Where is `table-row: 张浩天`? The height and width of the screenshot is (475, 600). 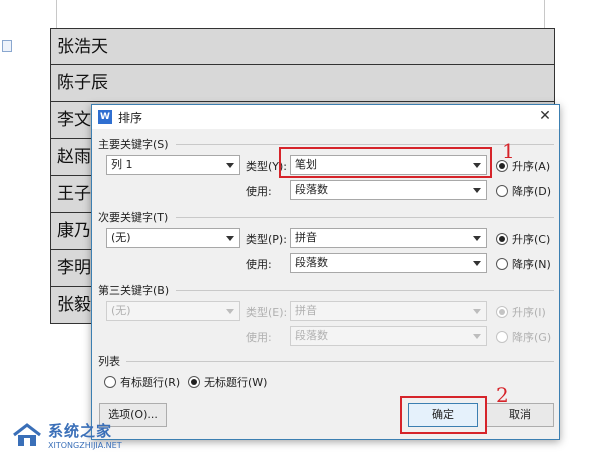
table-row: 张浩天 is located at coordinates (302, 46).